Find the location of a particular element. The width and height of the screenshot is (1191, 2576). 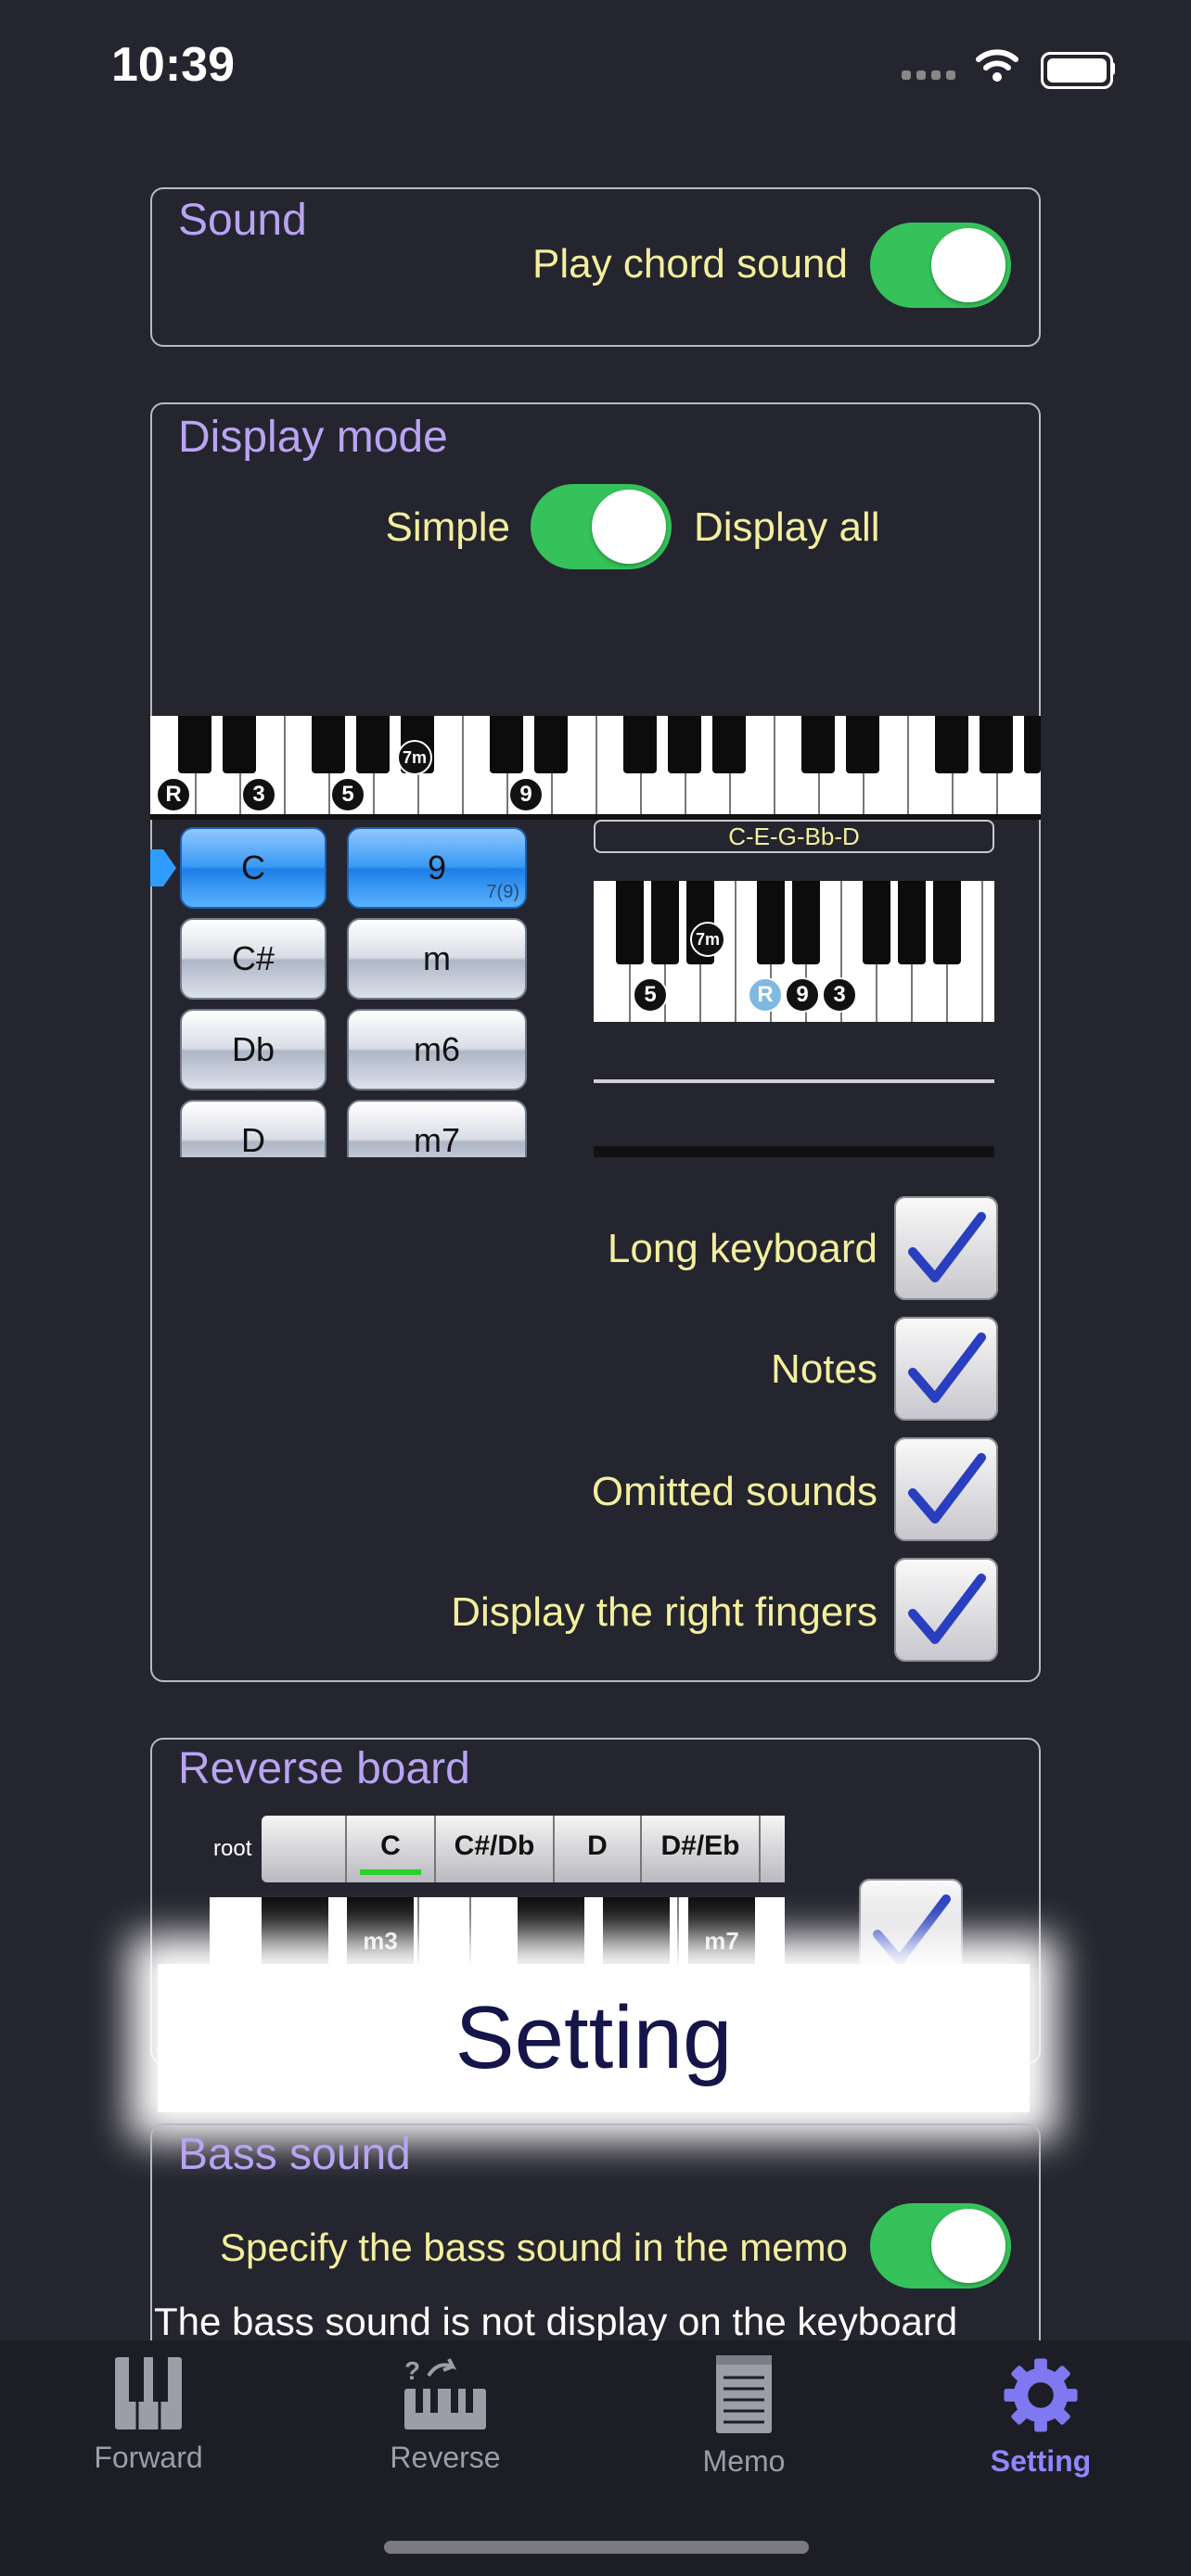

setting-toast: Setting is located at coordinates (594, 2038).